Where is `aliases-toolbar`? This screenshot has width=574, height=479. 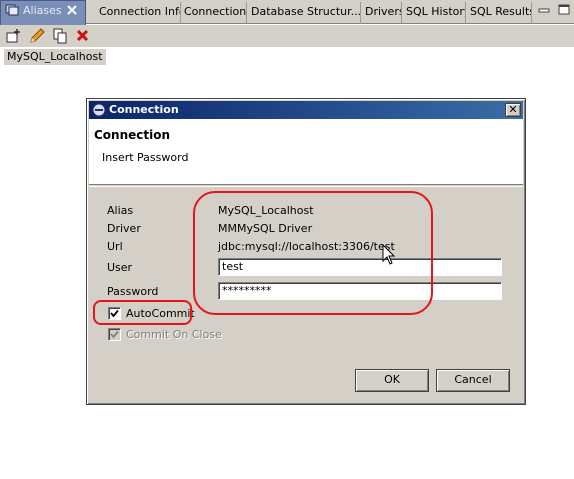 aliases-toolbar is located at coordinates (287, 36).